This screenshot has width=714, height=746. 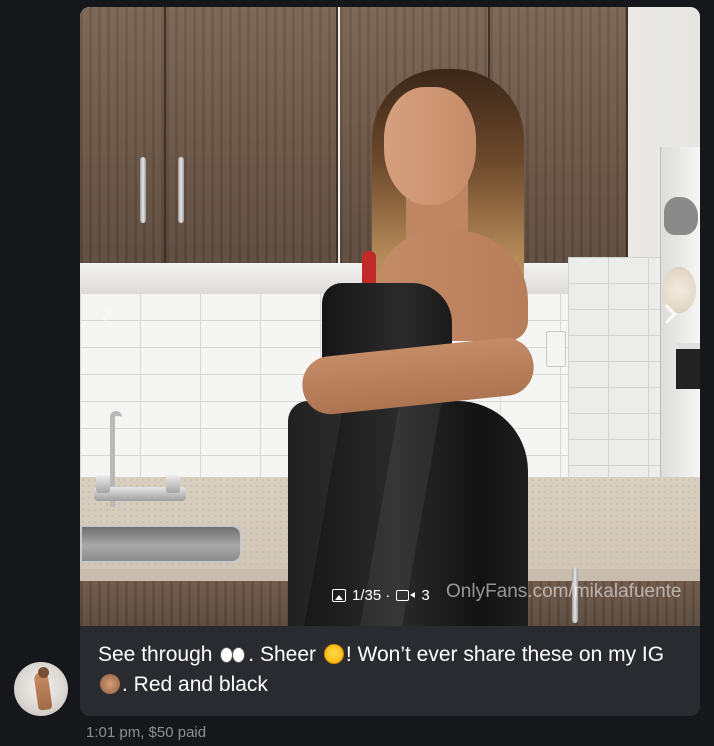 What do you see at coordinates (155, 654) in the screenshot?
I see `caption-text: See through` at bounding box center [155, 654].